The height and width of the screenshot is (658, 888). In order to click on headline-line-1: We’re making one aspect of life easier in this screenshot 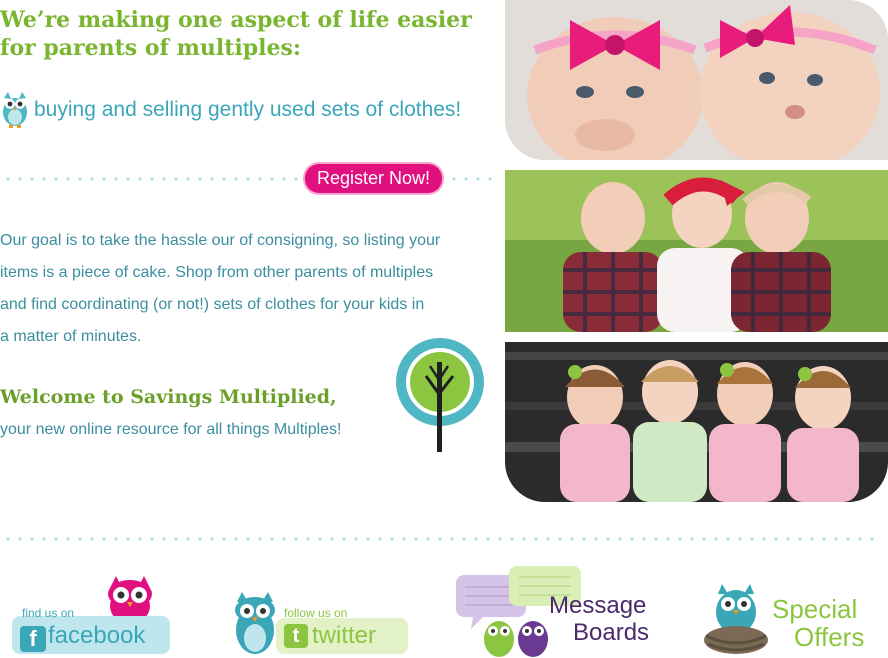, I will do `click(236, 20)`.